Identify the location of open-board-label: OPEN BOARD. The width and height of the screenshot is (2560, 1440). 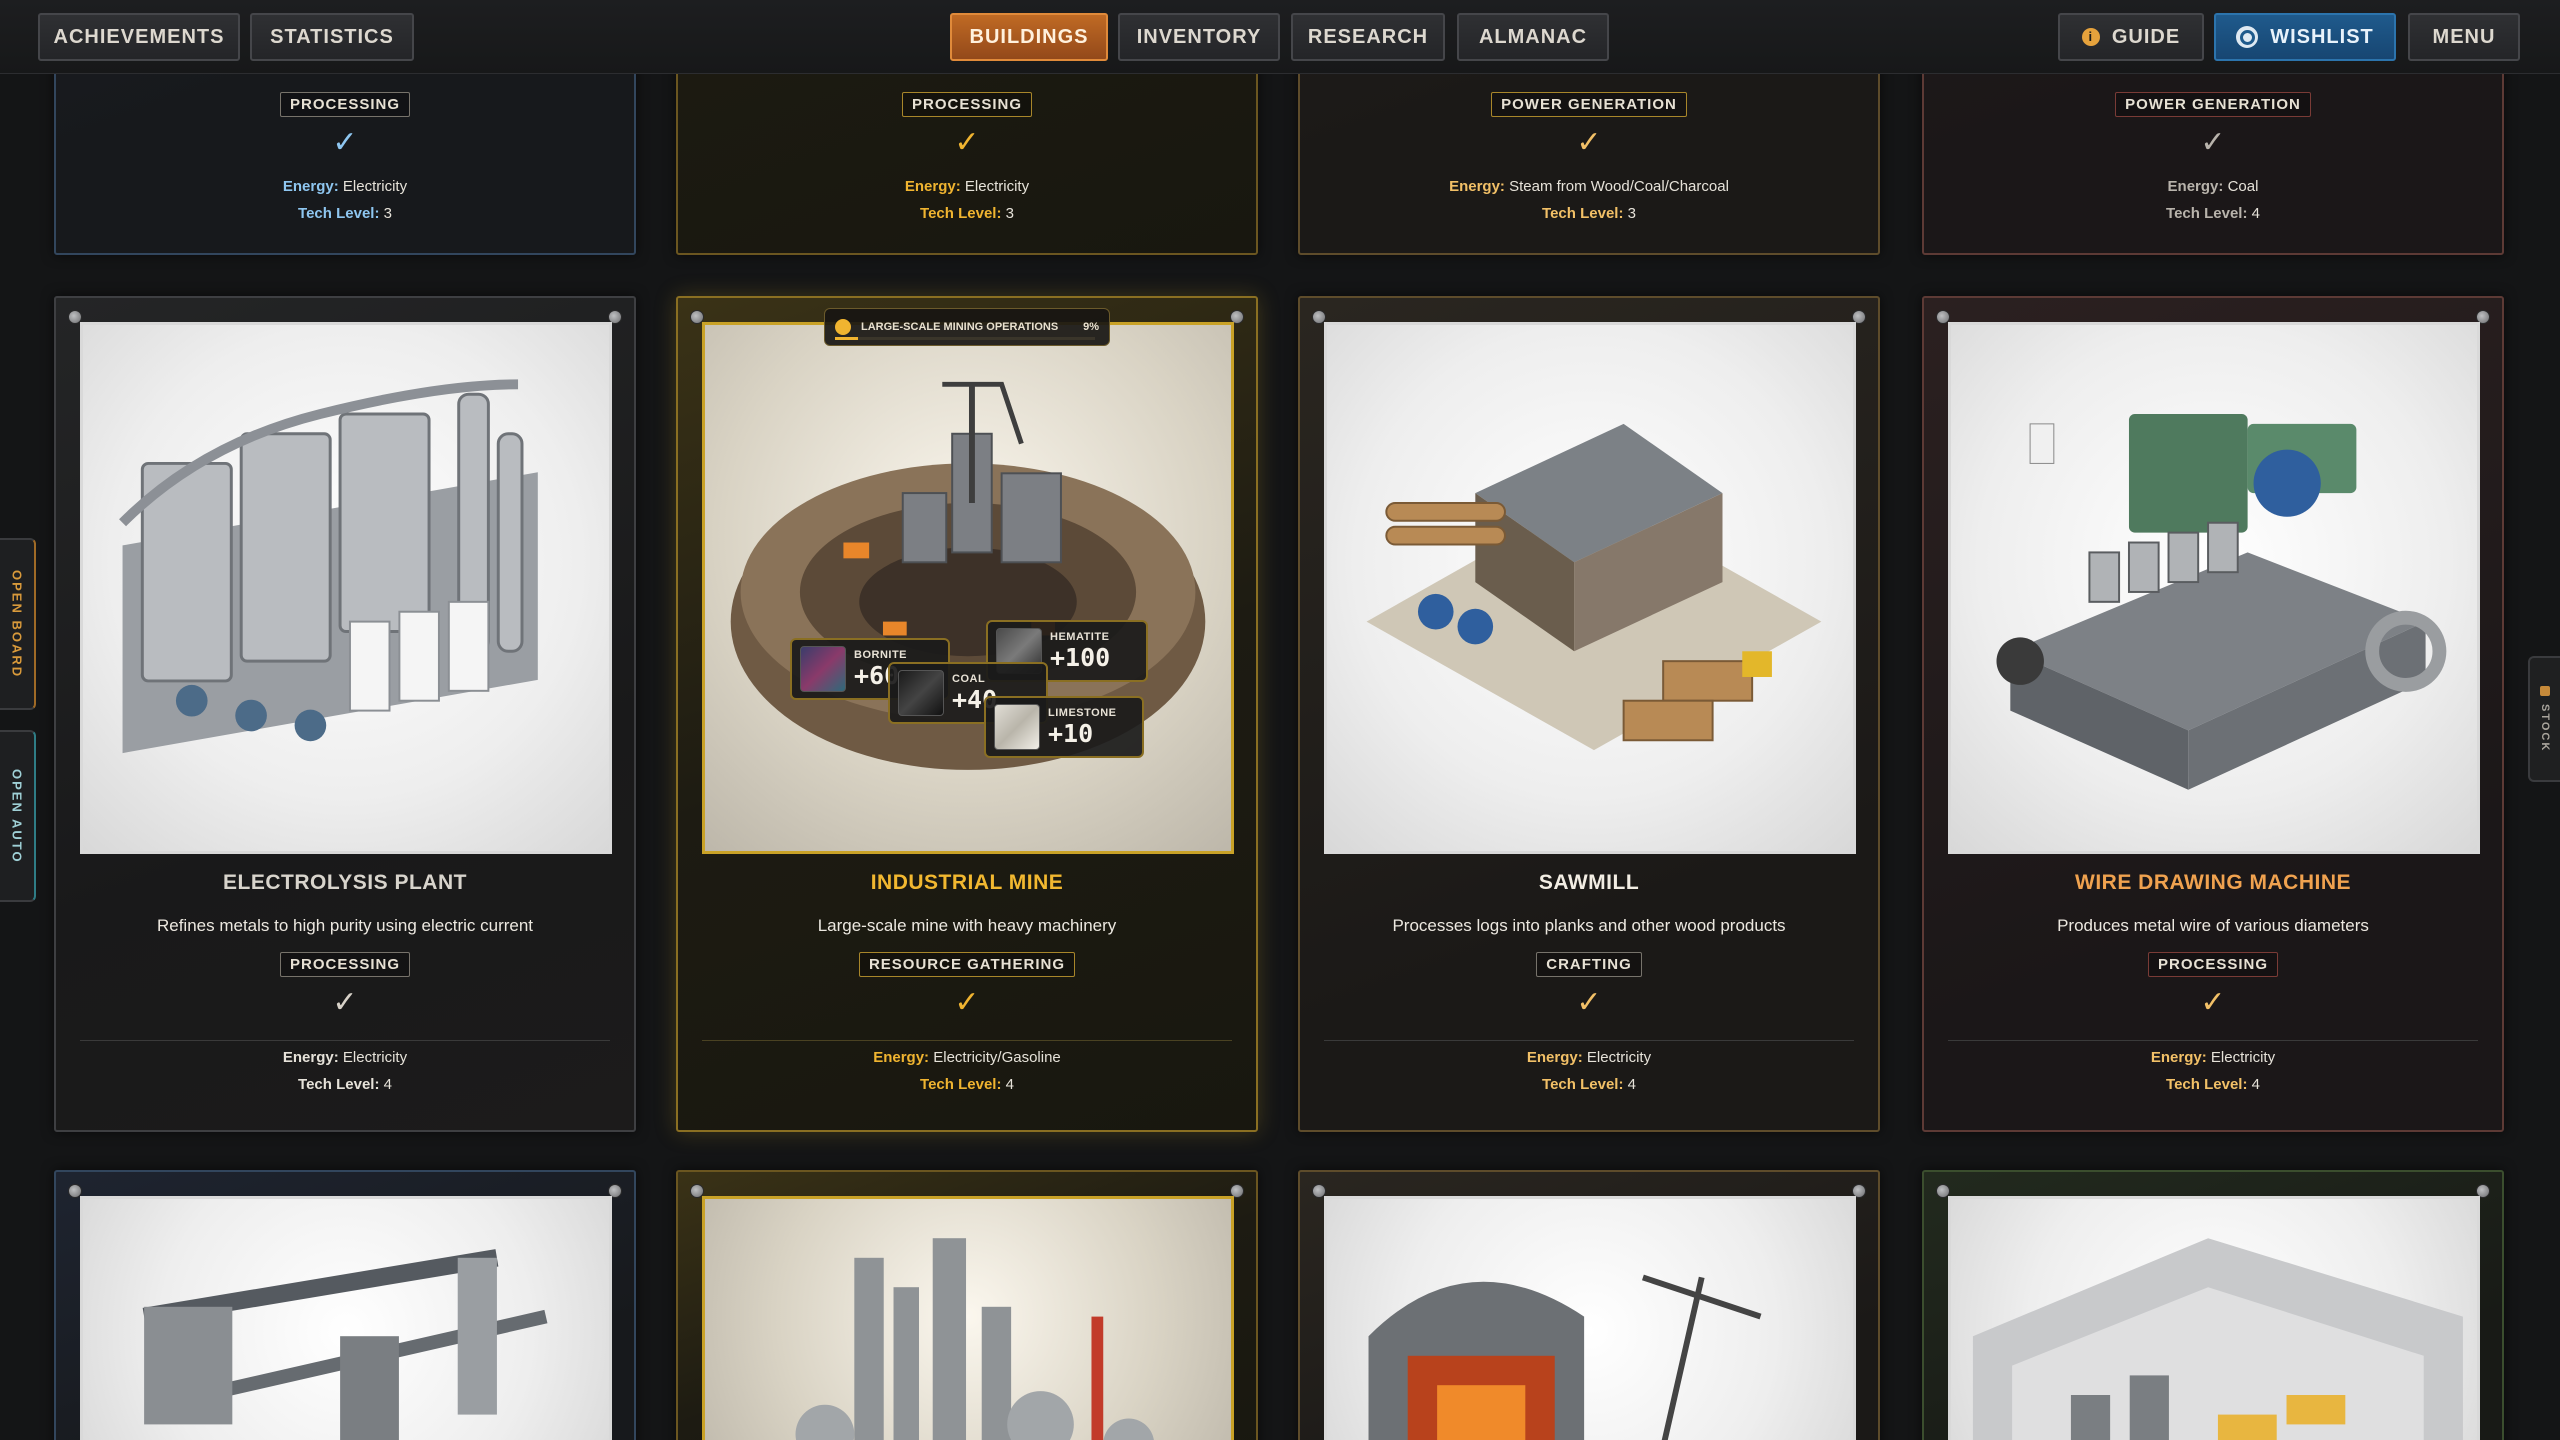
(17, 624).